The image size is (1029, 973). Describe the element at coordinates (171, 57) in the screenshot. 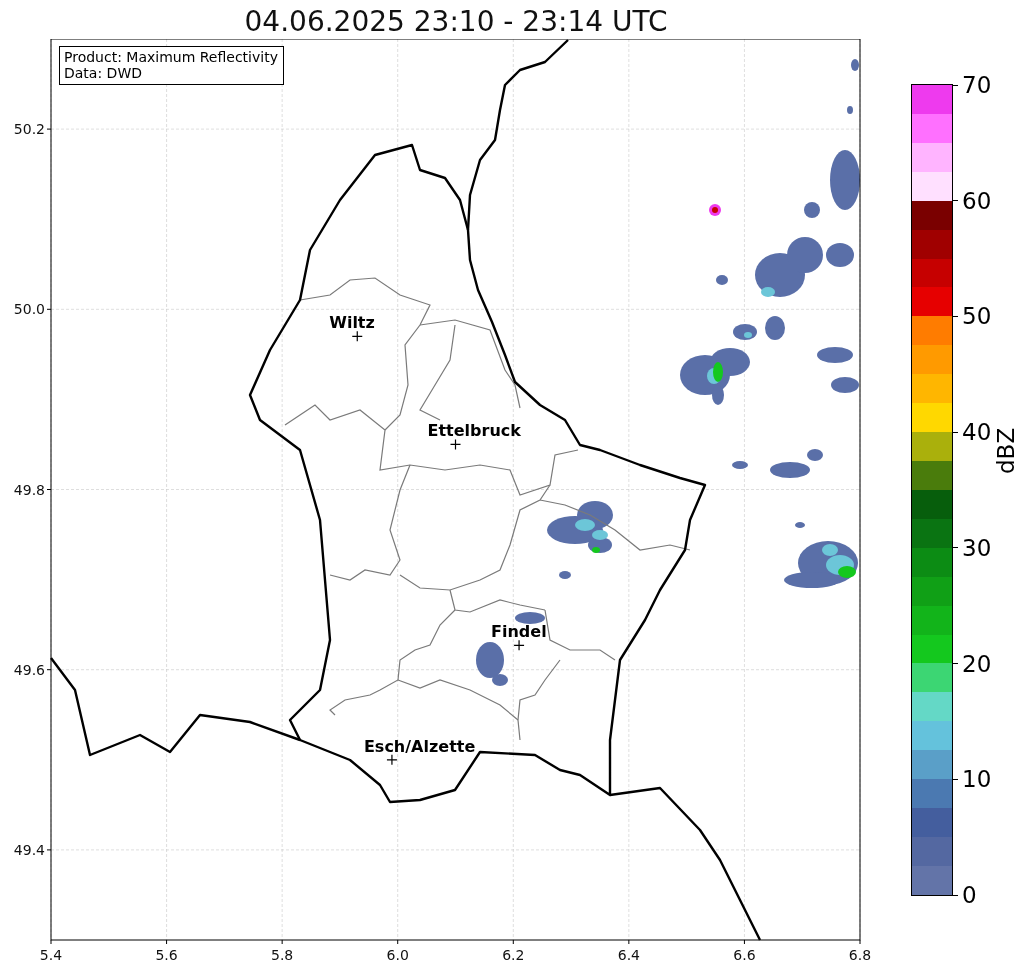

I see `info-text: Product: Maximum Reflectivity` at that location.